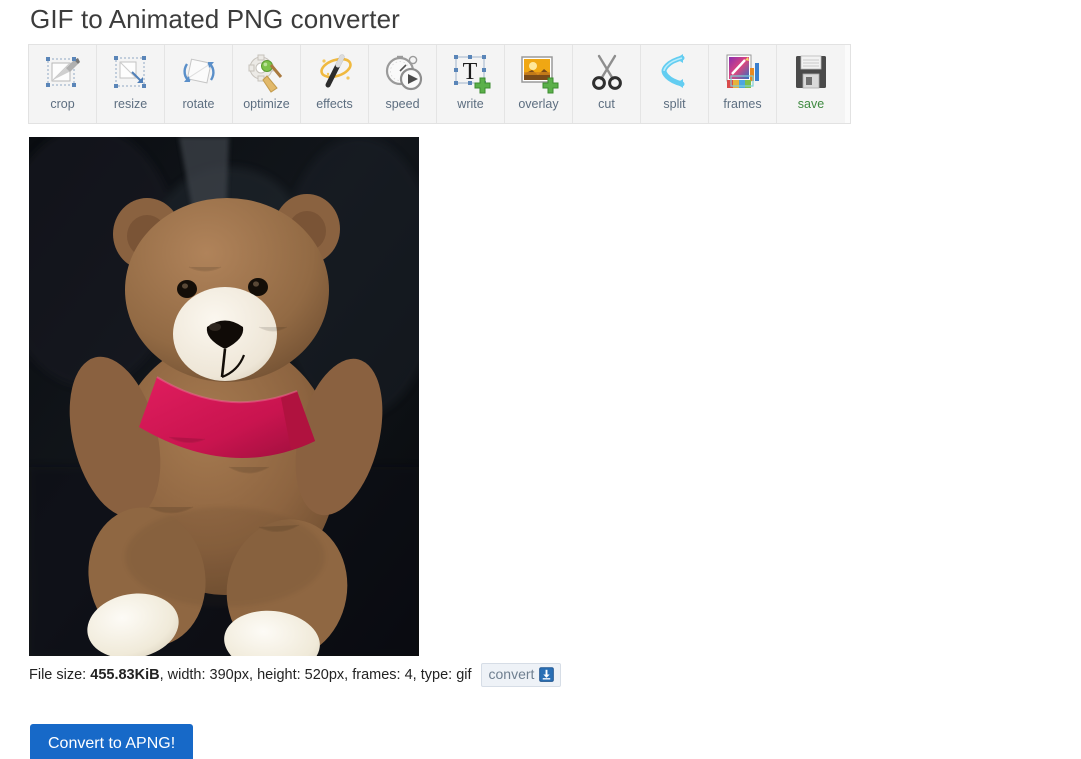 Image resolution: width=1081 pixels, height=759 pixels. Describe the element at coordinates (334, 104) in the screenshot. I see `toolbar-item-label: effects` at that location.